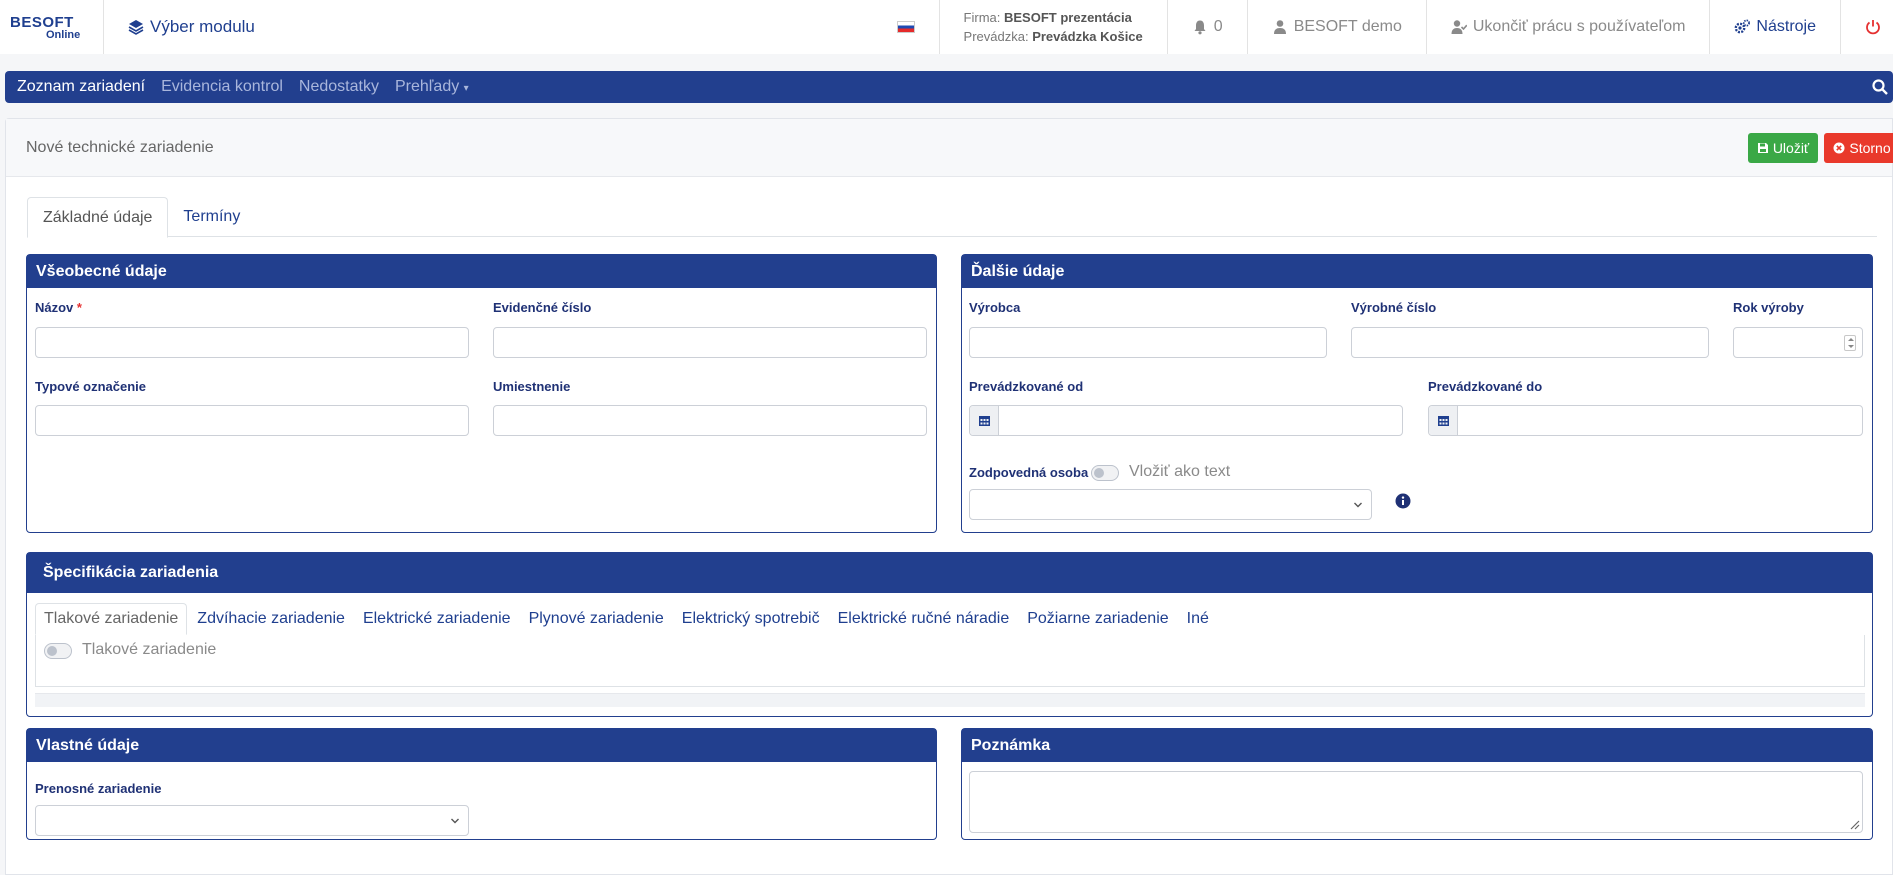  Describe the element at coordinates (52, 27) in the screenshot. I see `logo: BESOFT Online` at that location.